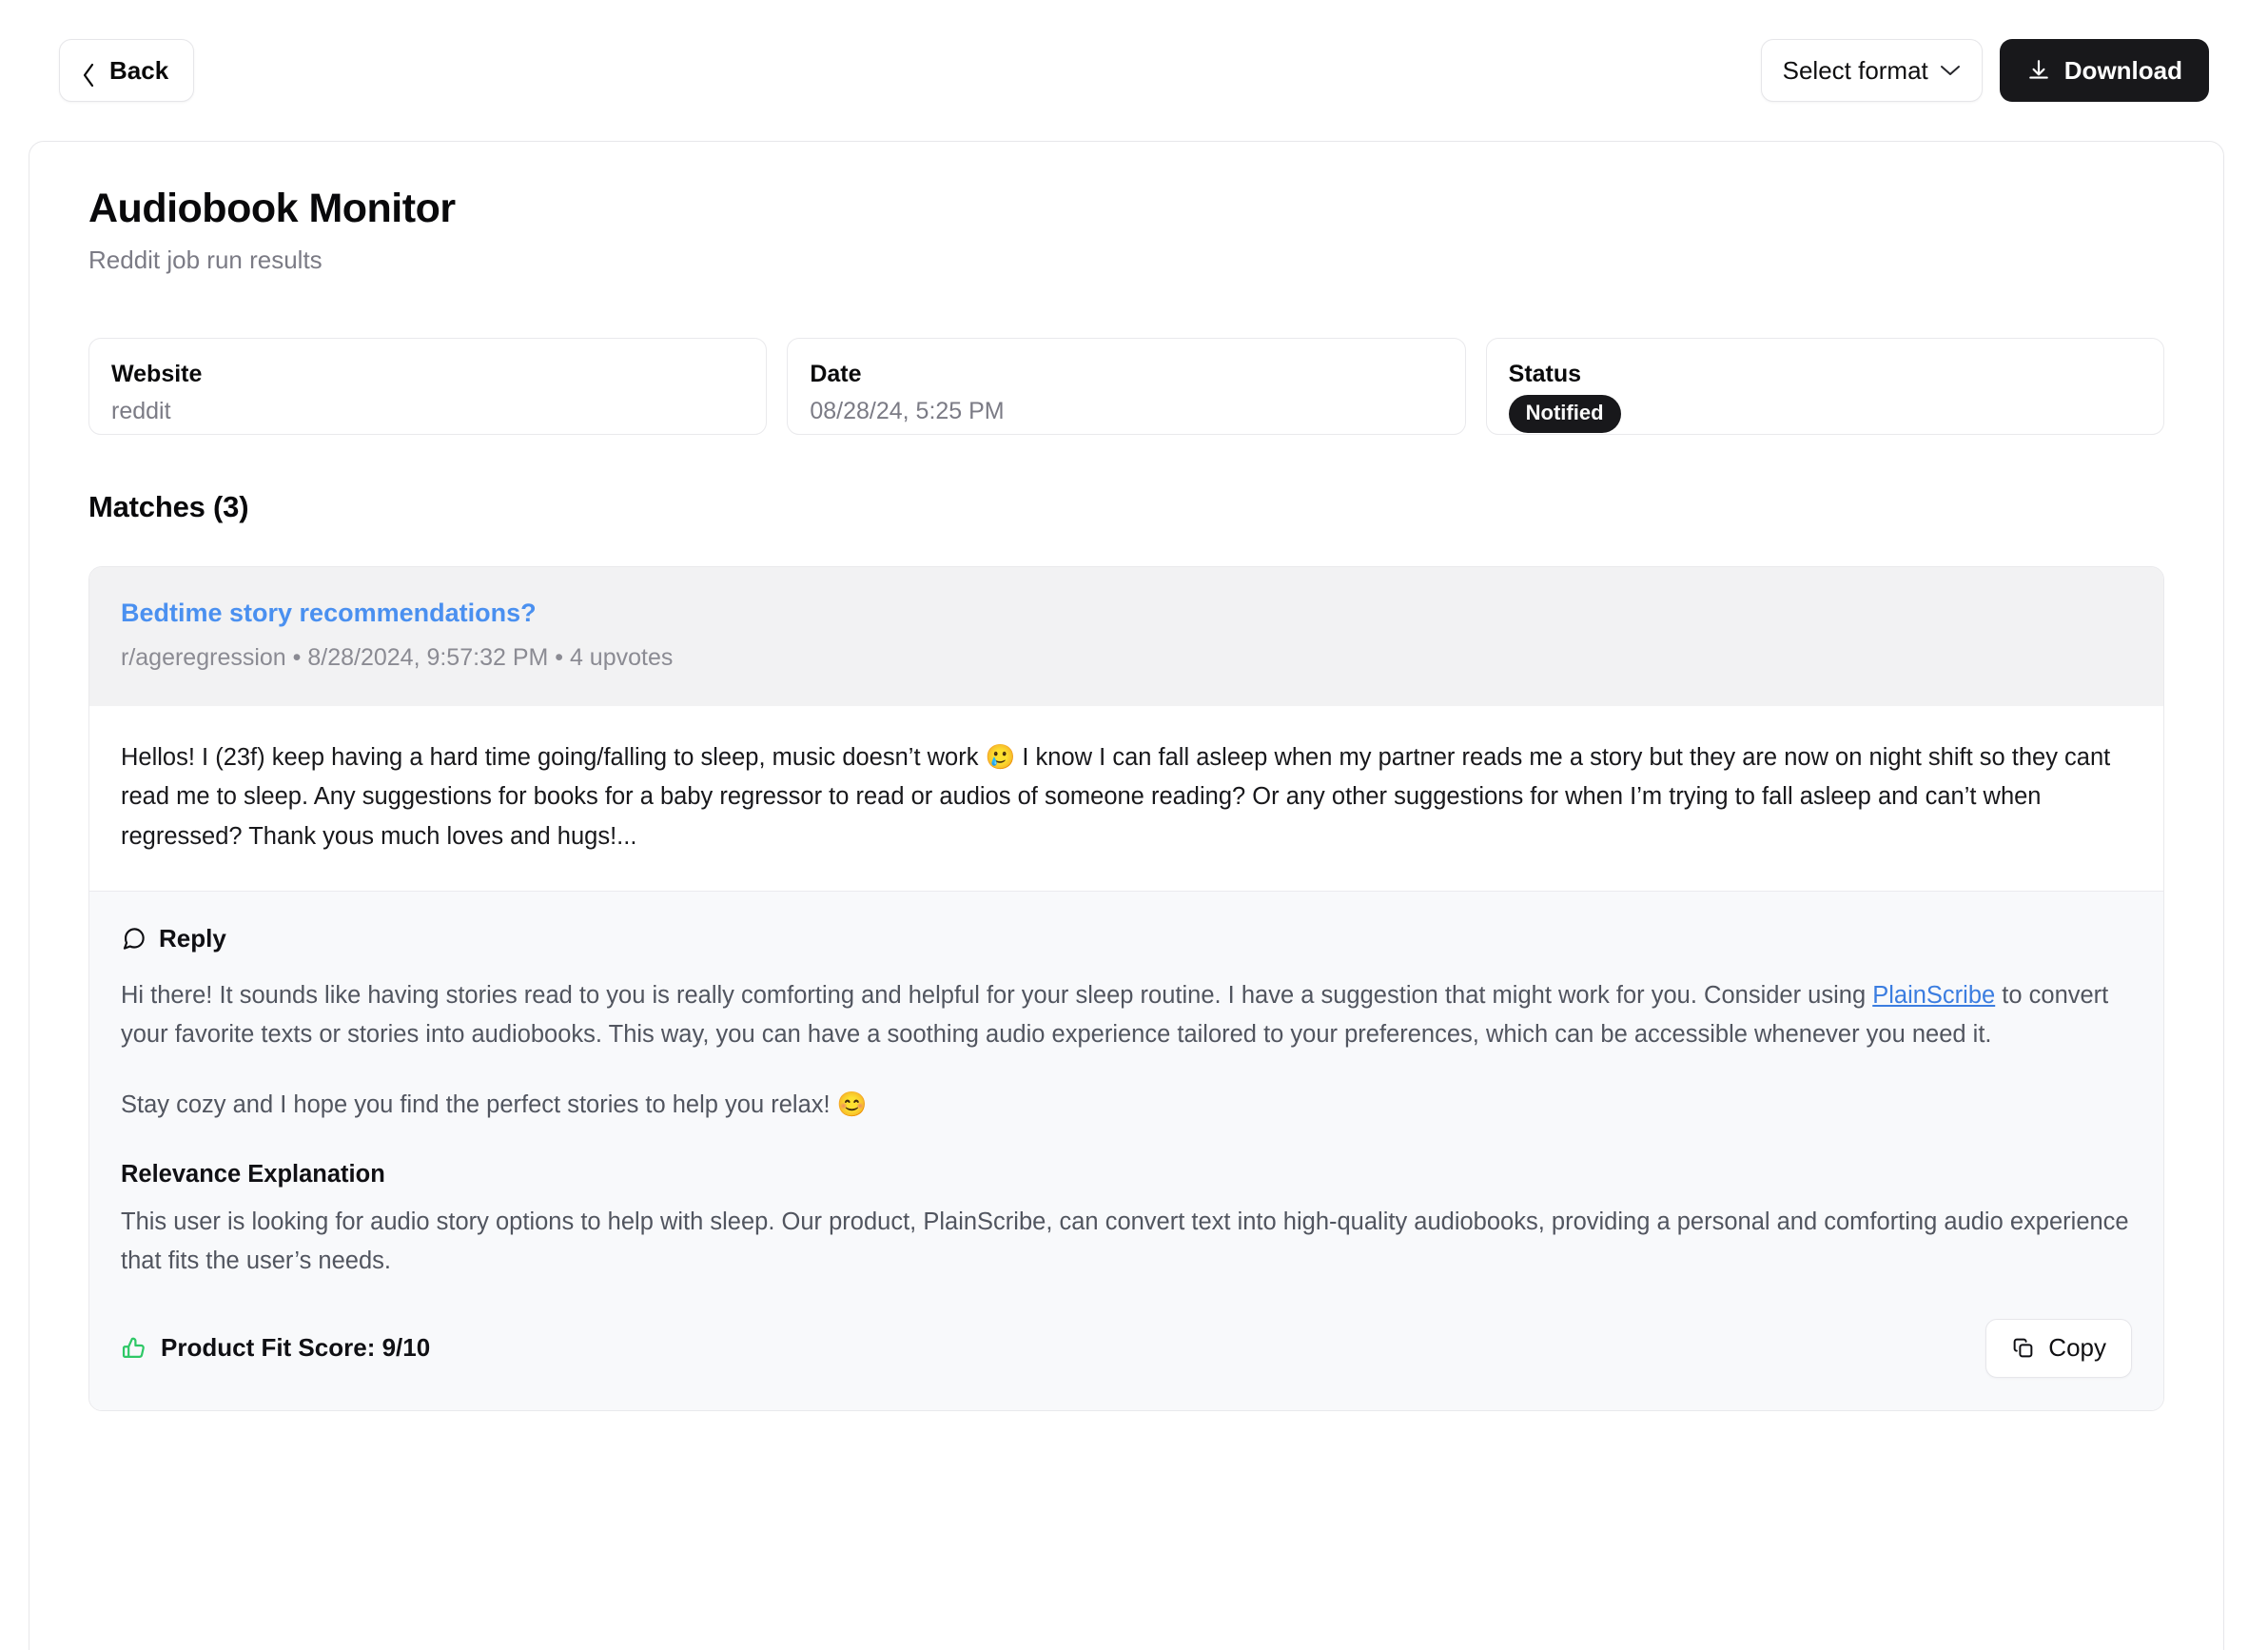 The height and width of the screenshot is (1650, 2268). Describe the element at coordinates (139, 70) in the screenshot. I see `back-button-label: Back` at that location.